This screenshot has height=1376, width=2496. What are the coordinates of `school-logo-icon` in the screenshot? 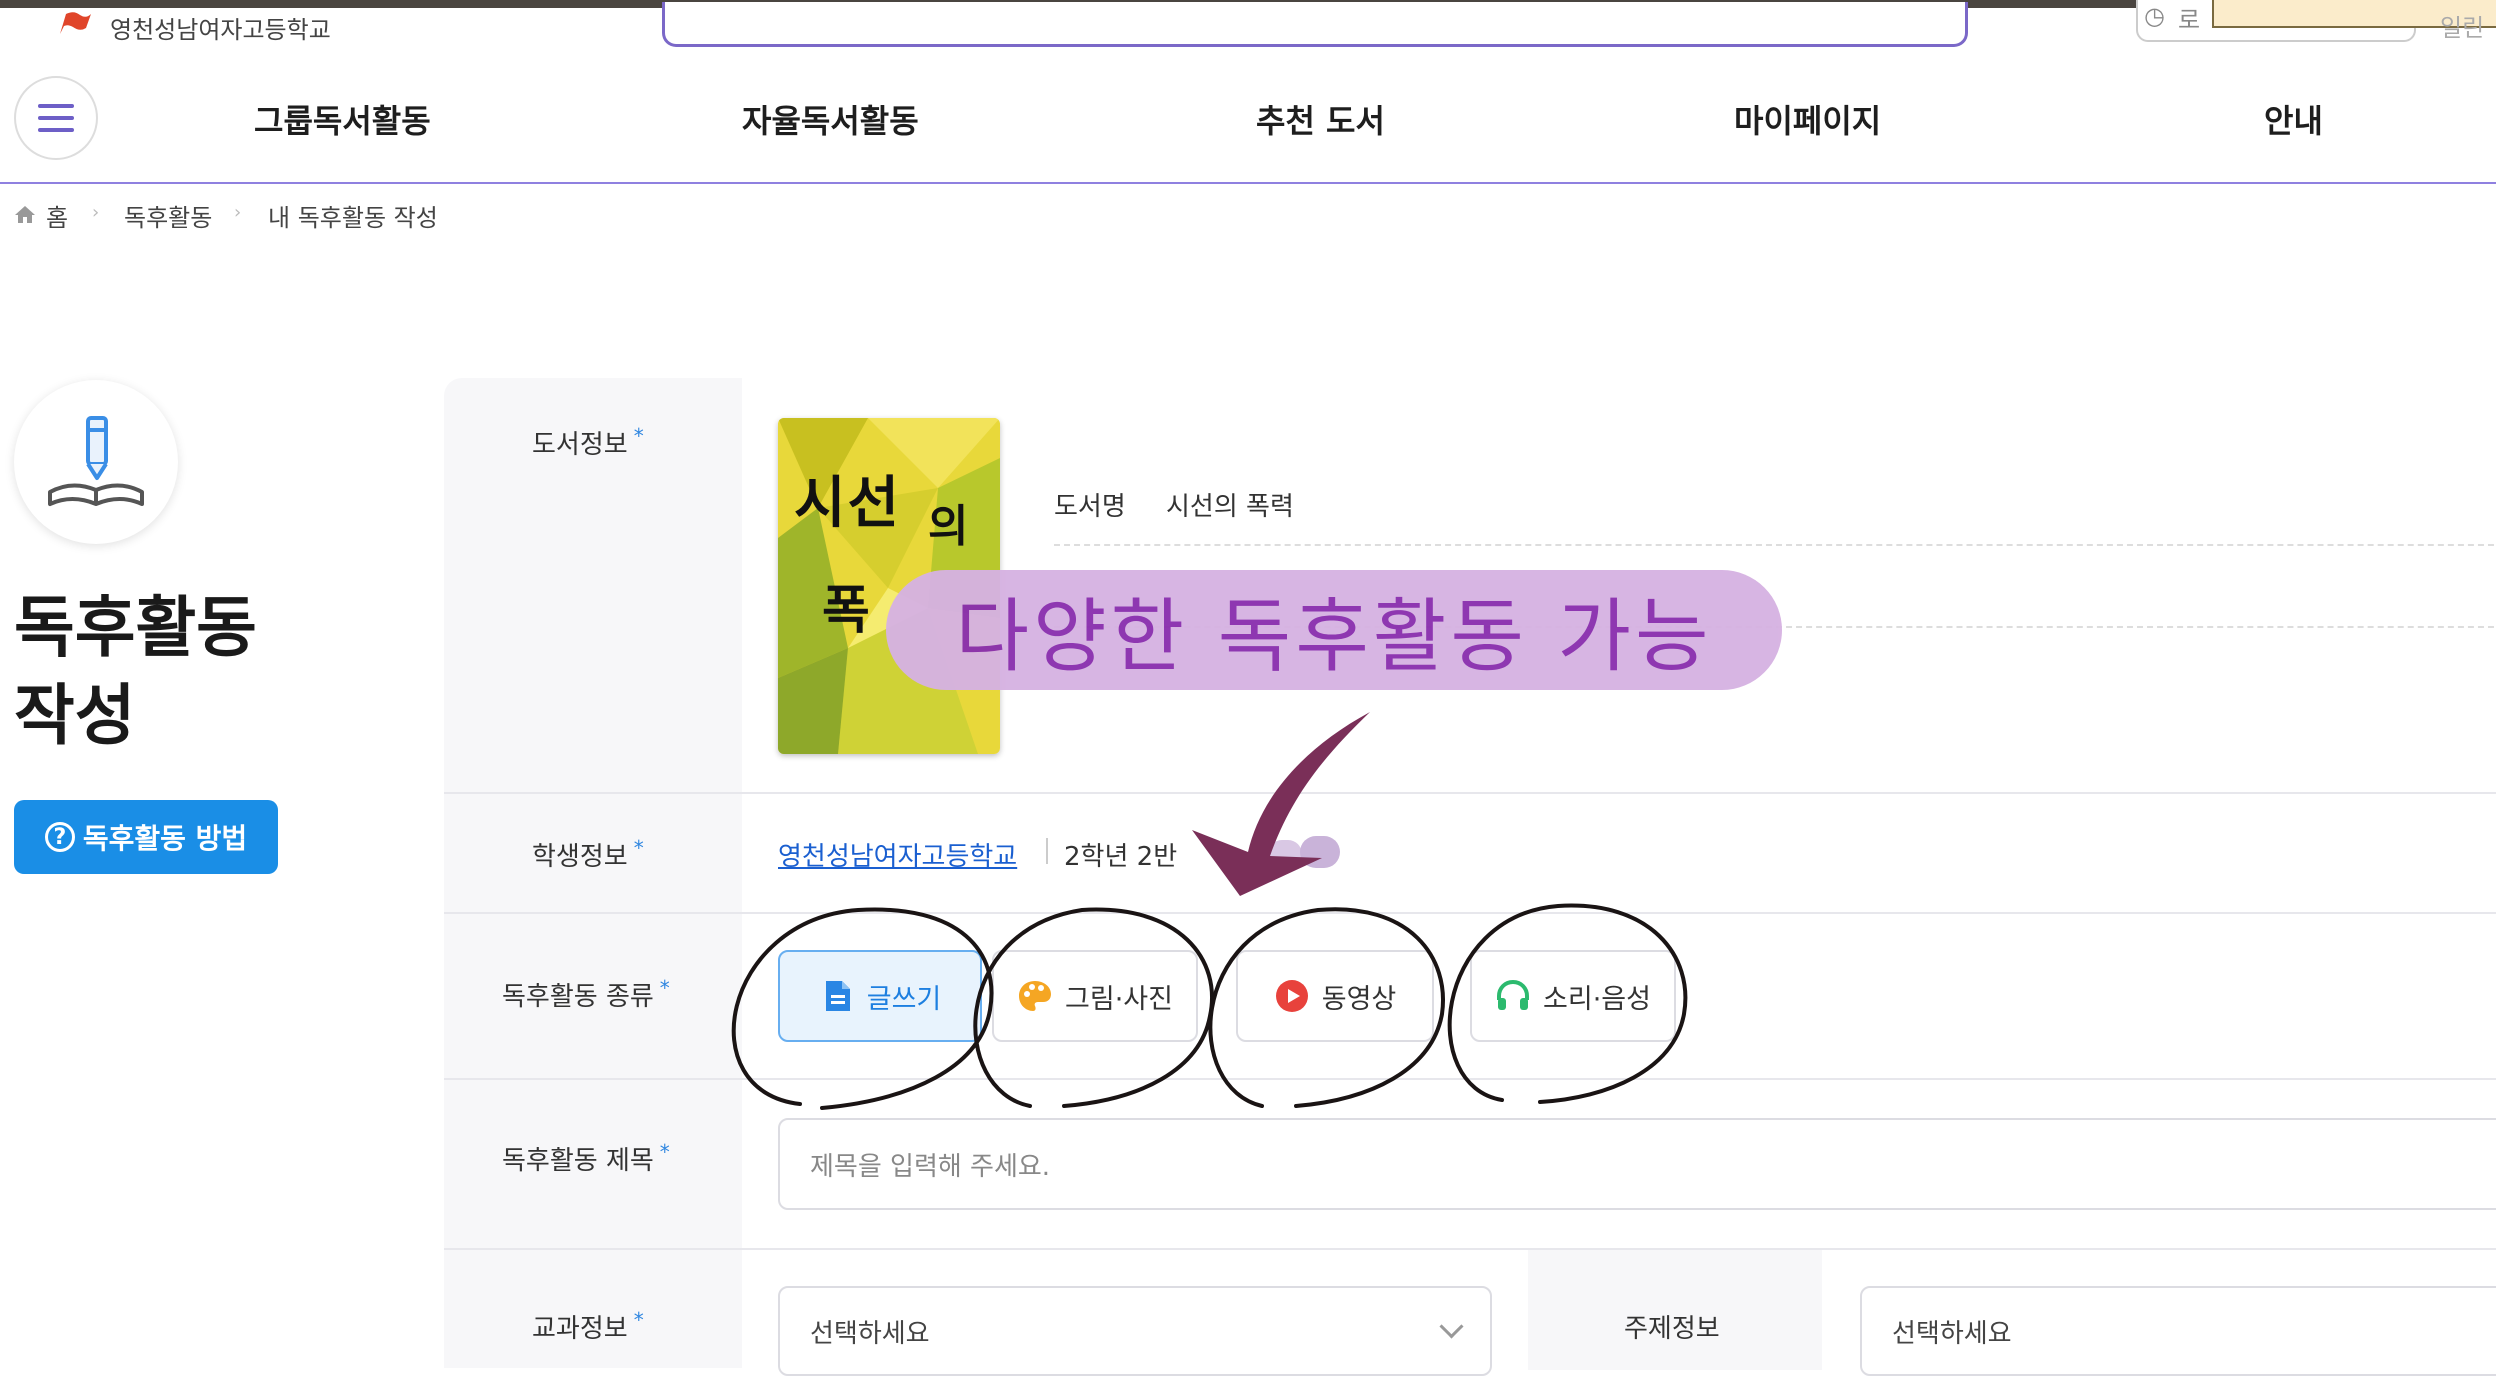 It's located at (75, 23).